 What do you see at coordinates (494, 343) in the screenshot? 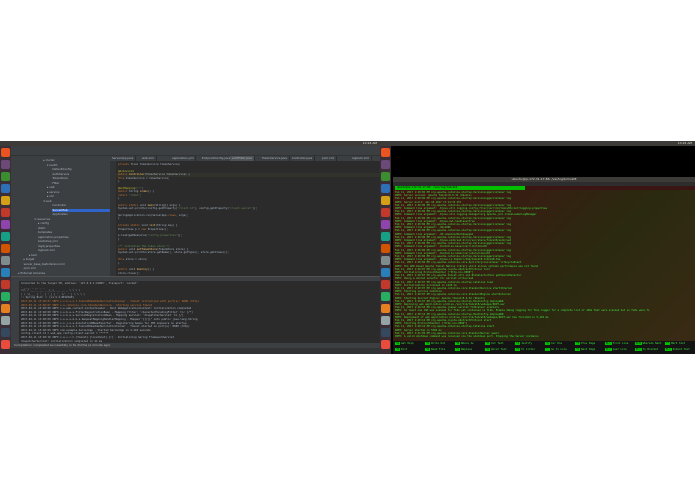
I see `shortcut-key: ^K Cut Text` at bounding box center [494, 343].